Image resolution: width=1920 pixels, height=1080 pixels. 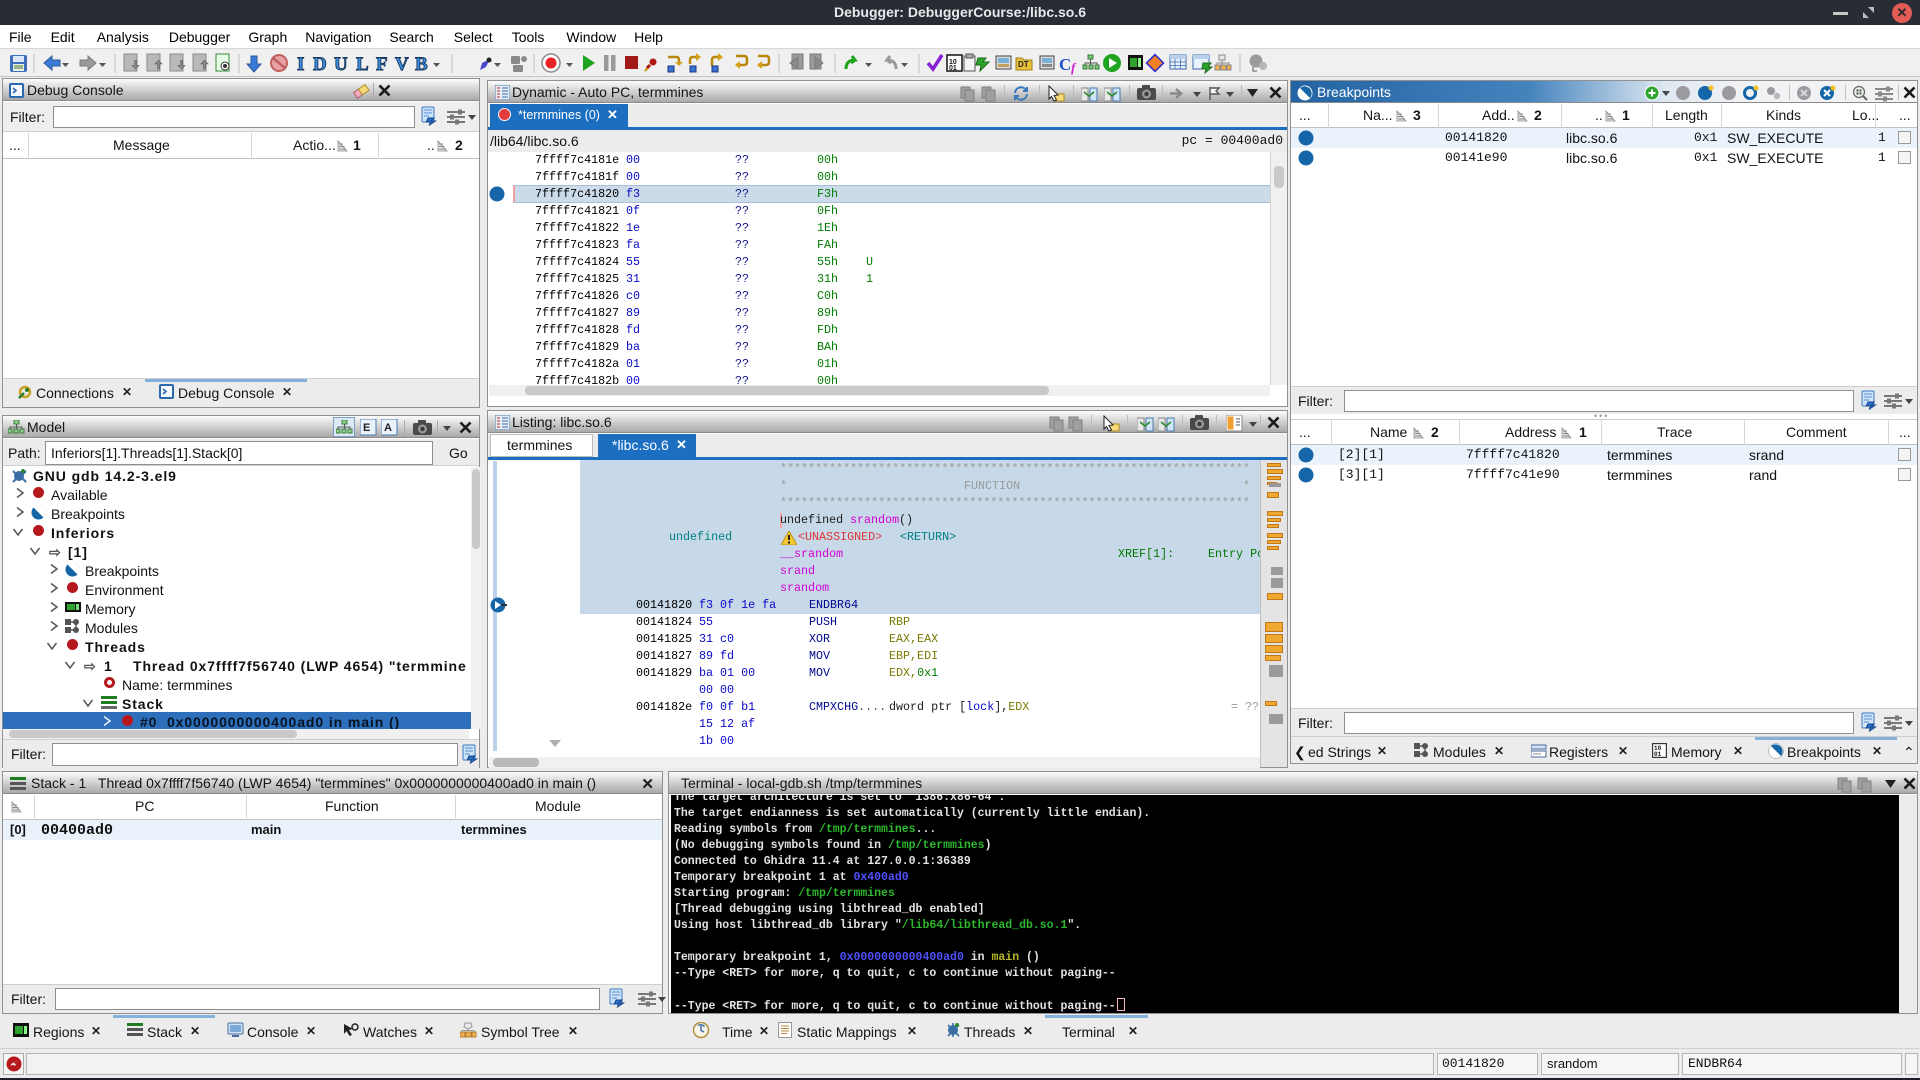 I want to click on svg-text: L, so click(x=362, y=64).